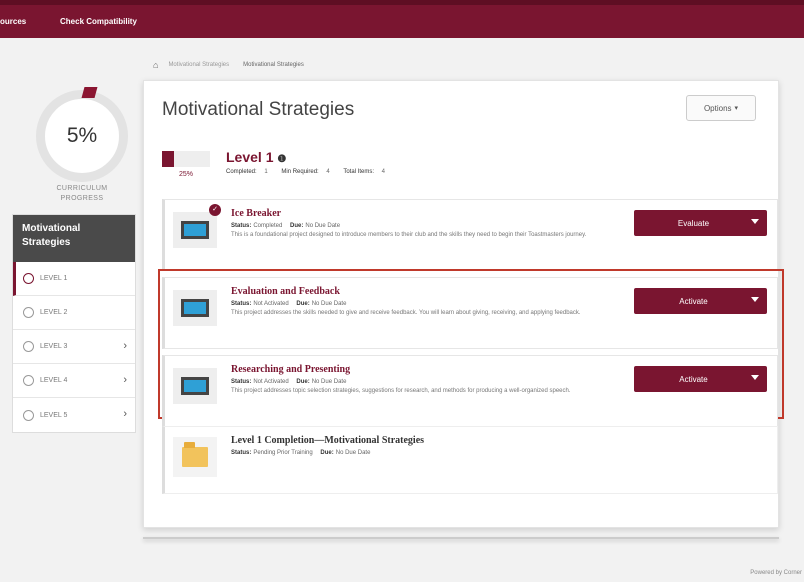 This screenshot has width=804, height=582. Describe the element at coordinates (195, 454) in the screenshot. I see `folder-icon` at that location.